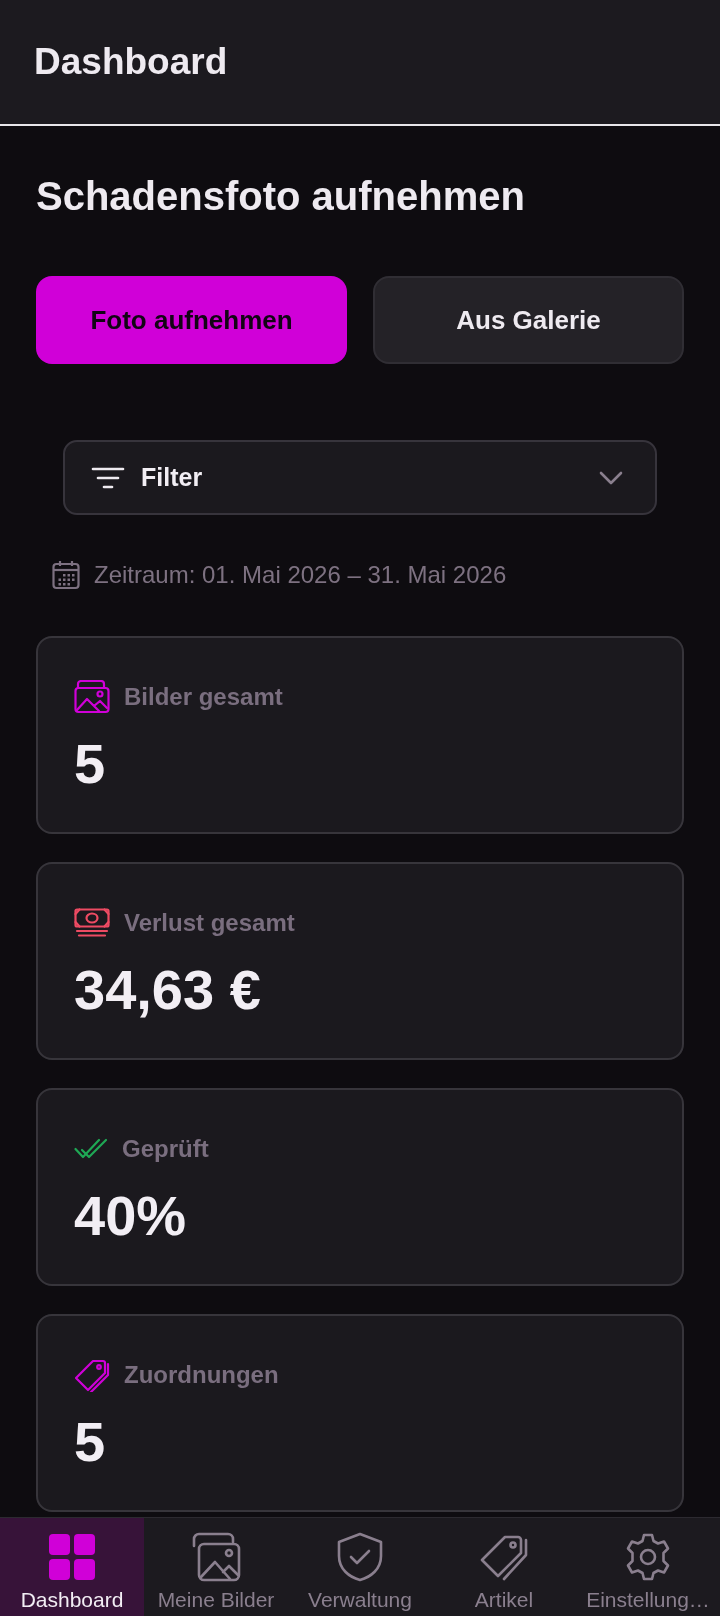 The image size is (720, 1616). What do you see at coordinates (203, 697) in the screenshot?
I see `stat-label: Bilder gesamt` at bounding box center [203, 697].